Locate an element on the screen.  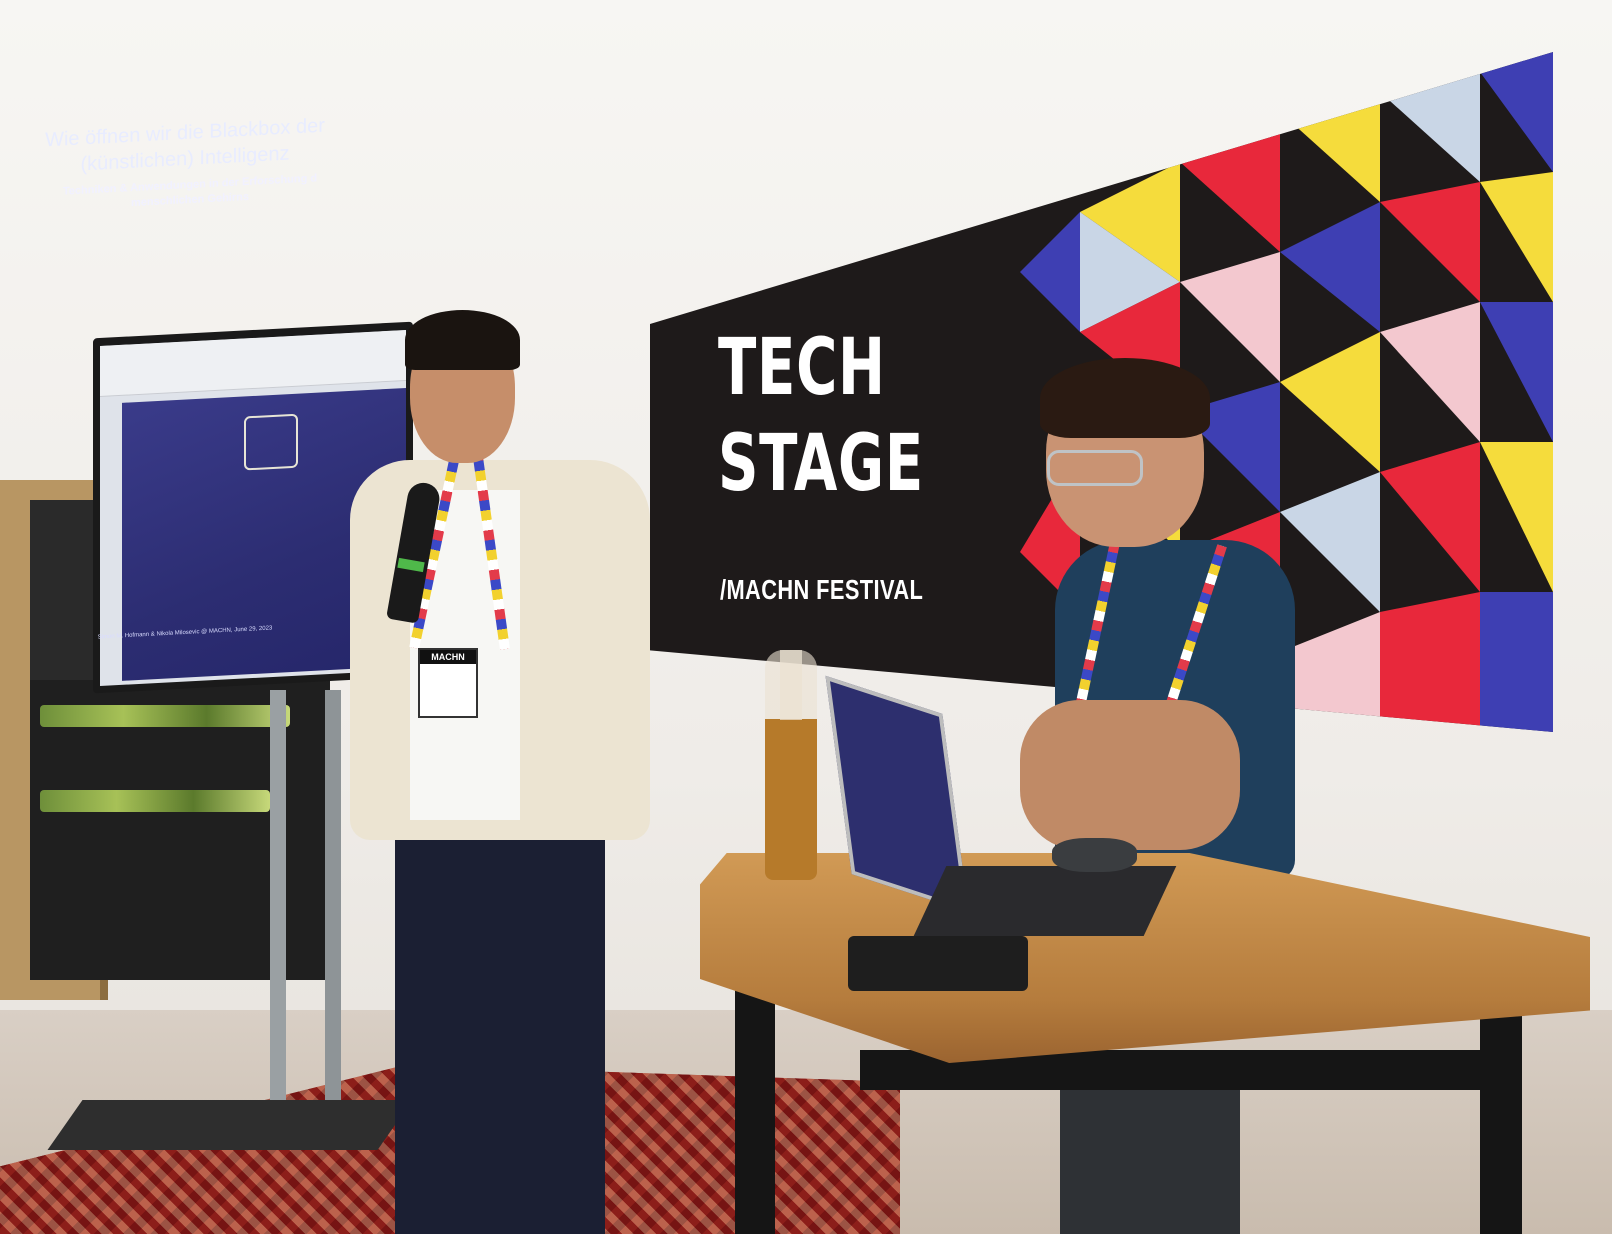
name-badge: MACHN is located at coordinates (448, 683).